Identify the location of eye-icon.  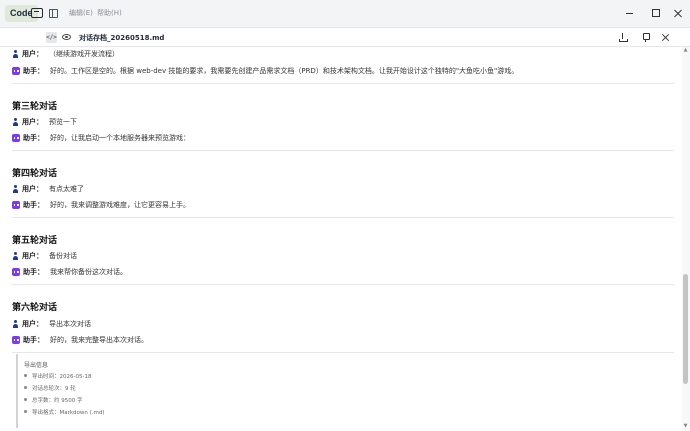
(66, 37).